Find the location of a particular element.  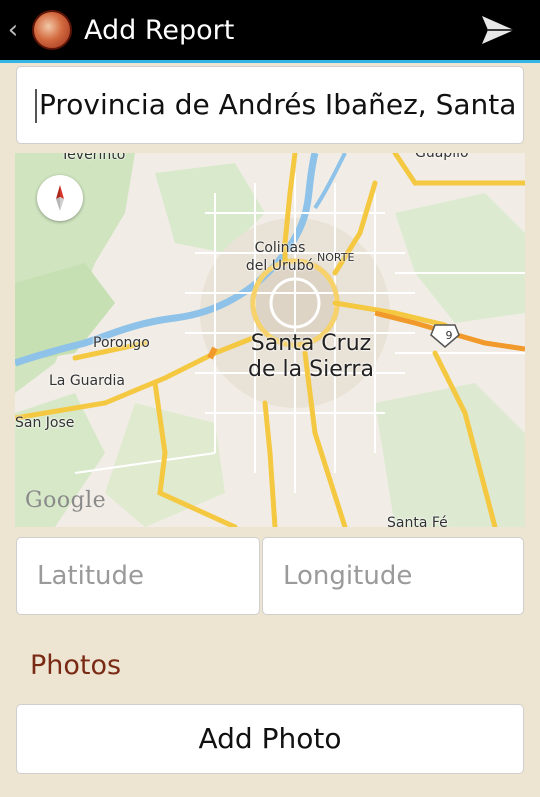

add-photo-button: Add Photo is located at coordinates (270, 739).